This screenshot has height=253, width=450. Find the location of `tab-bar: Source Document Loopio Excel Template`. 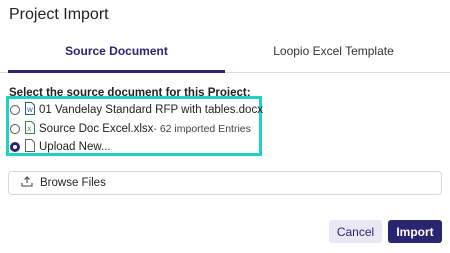

tab-bar: Source Document Loopio Excel Template is located at coordinates (225, 54).